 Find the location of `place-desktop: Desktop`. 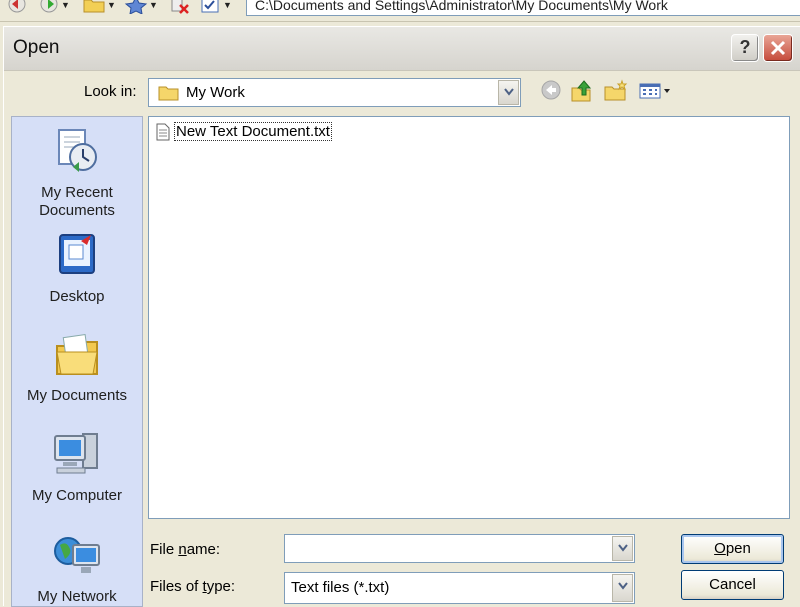

place-desktop: Desktop is located at coordinates (77, 268).